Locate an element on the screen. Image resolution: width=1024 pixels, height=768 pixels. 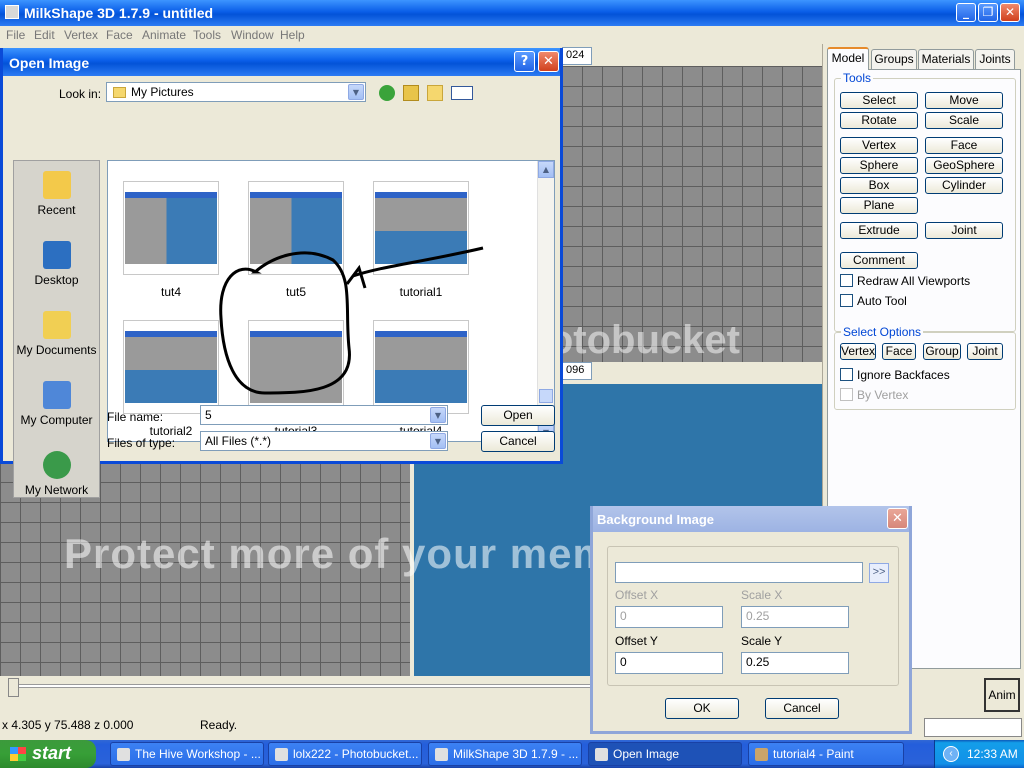
auto-tool-checkbox: Auto Tool is located at coordinates (873, 301).